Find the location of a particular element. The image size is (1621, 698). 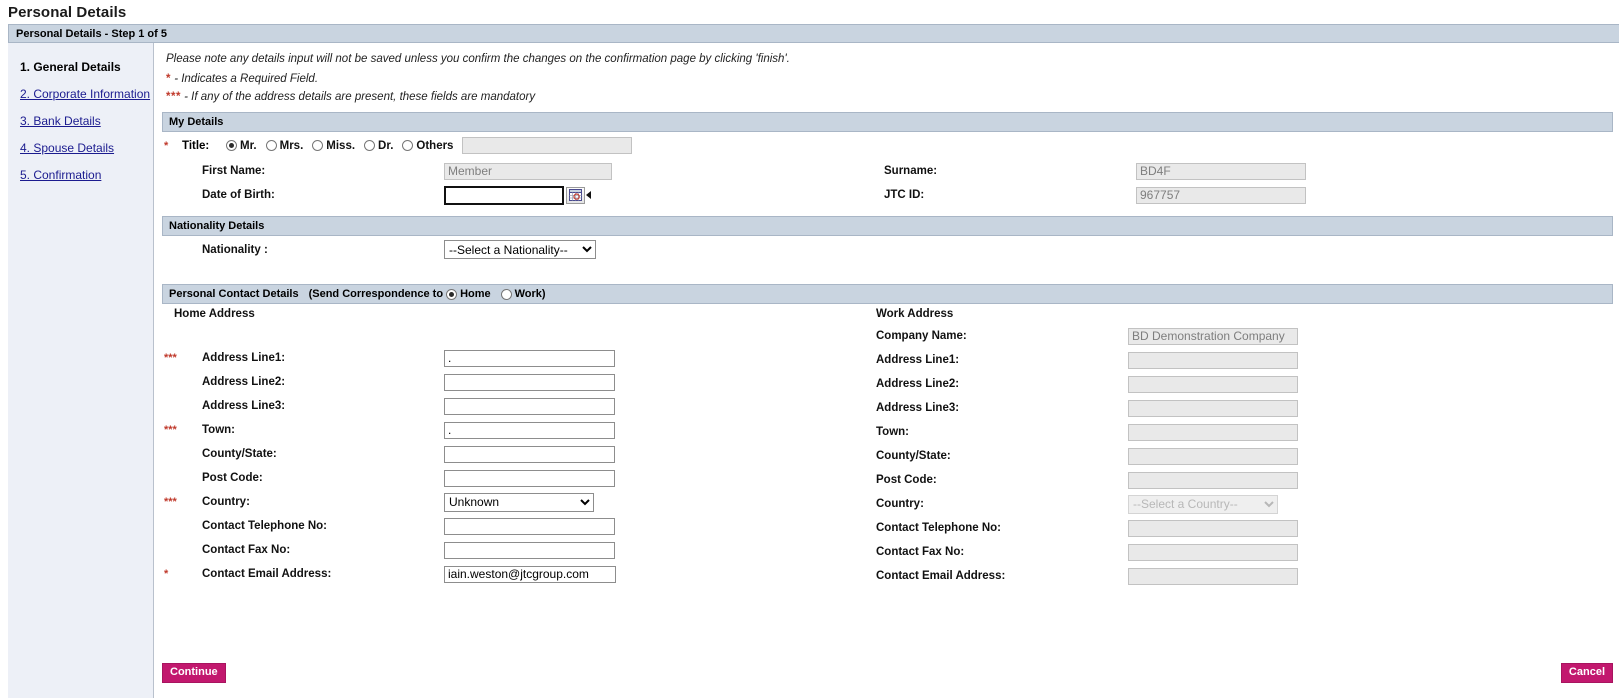

sidebar-item-general-details: 1. General Details is located at coordinates (80, 70).